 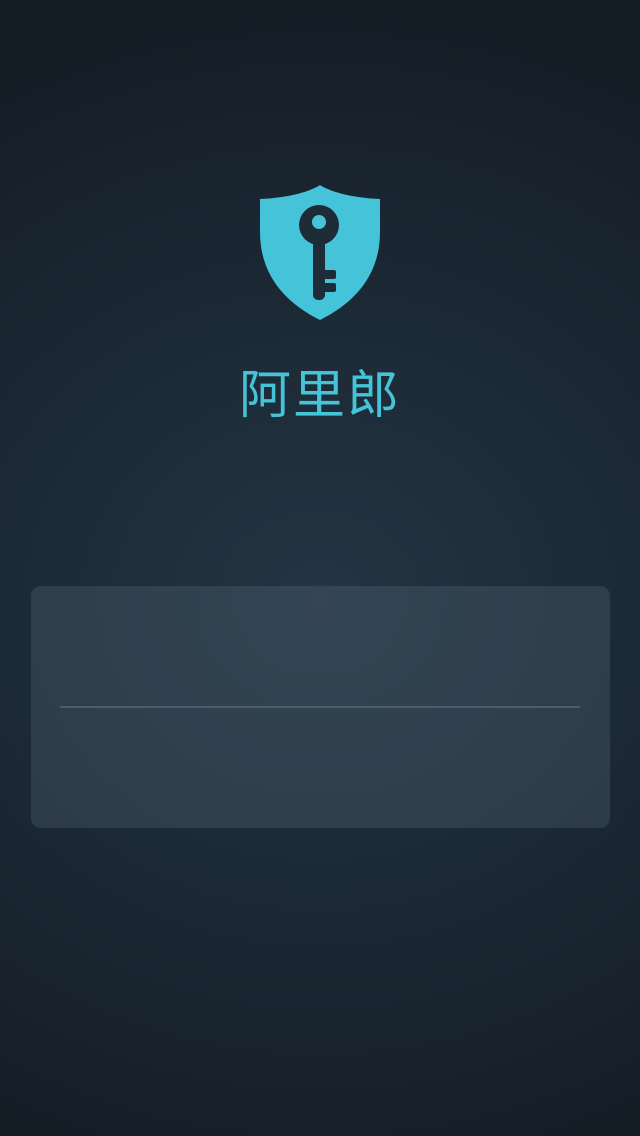 What do you see at coordinates (320, 252) in the screenshot?
I see `shield-key-icon` at bounding box center [320, 252].